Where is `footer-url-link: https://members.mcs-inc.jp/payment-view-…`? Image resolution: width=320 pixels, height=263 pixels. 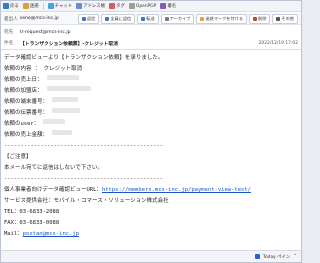
footer-url-link: https://members.mcs-inc.jp/payment-view-… is located at coordinates (176, 190).